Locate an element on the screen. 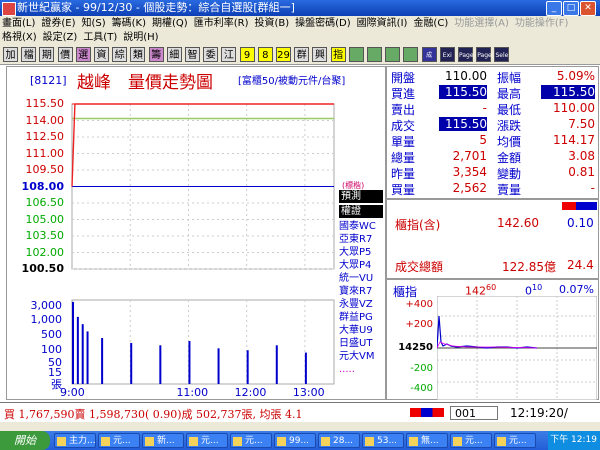 This screenshot has height=450, width=600. warrant-list-item: 寶來R7 is located at coordinates (361, 291).